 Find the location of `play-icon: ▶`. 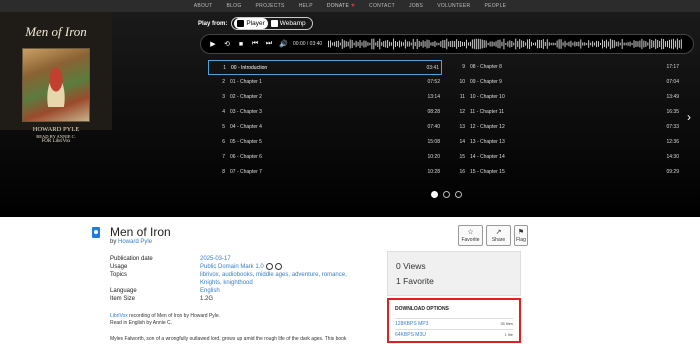

play-icon: ▶ is located at coordinates (213, 44).